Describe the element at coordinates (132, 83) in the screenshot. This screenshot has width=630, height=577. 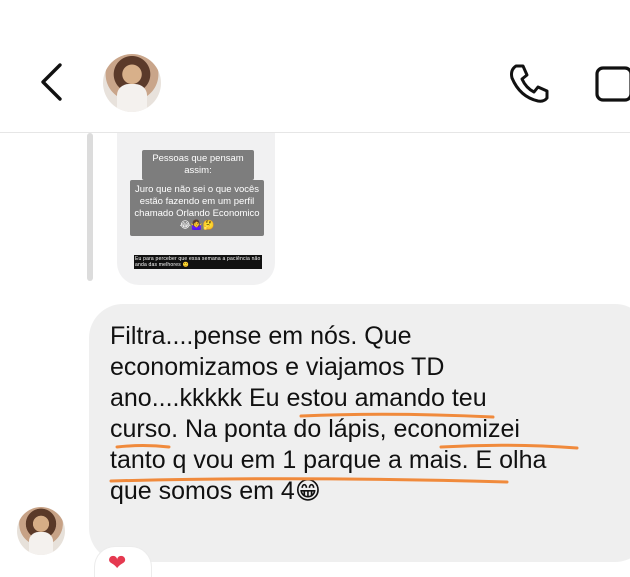
I see `contact-avatar` at that location.